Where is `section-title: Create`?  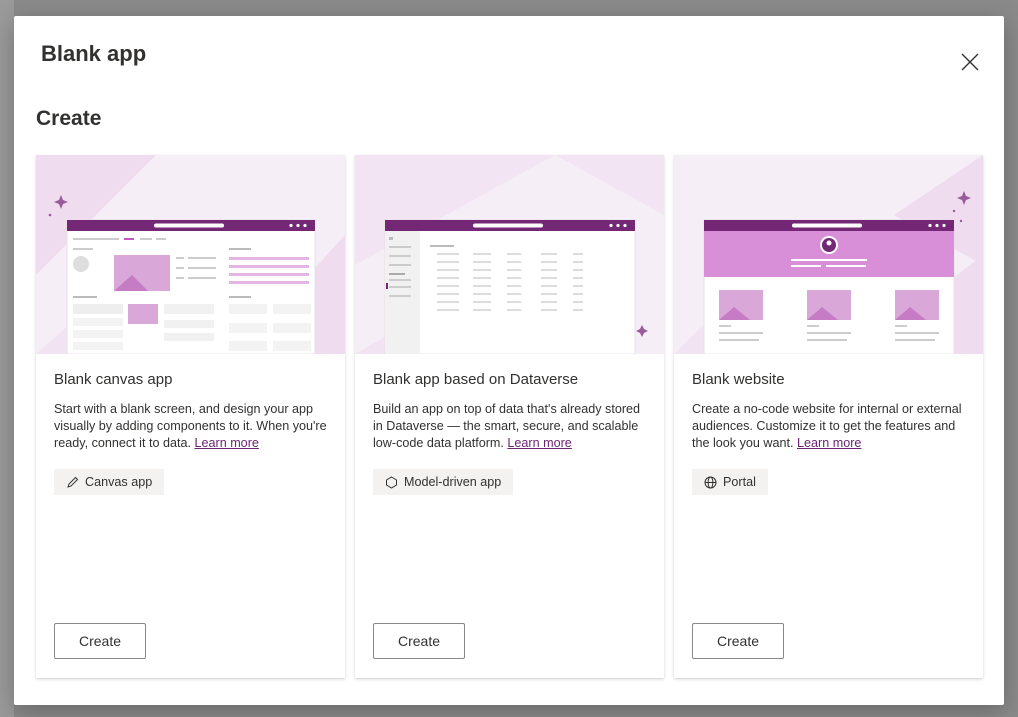 section-title: Create is located at coordinates (69, 118).